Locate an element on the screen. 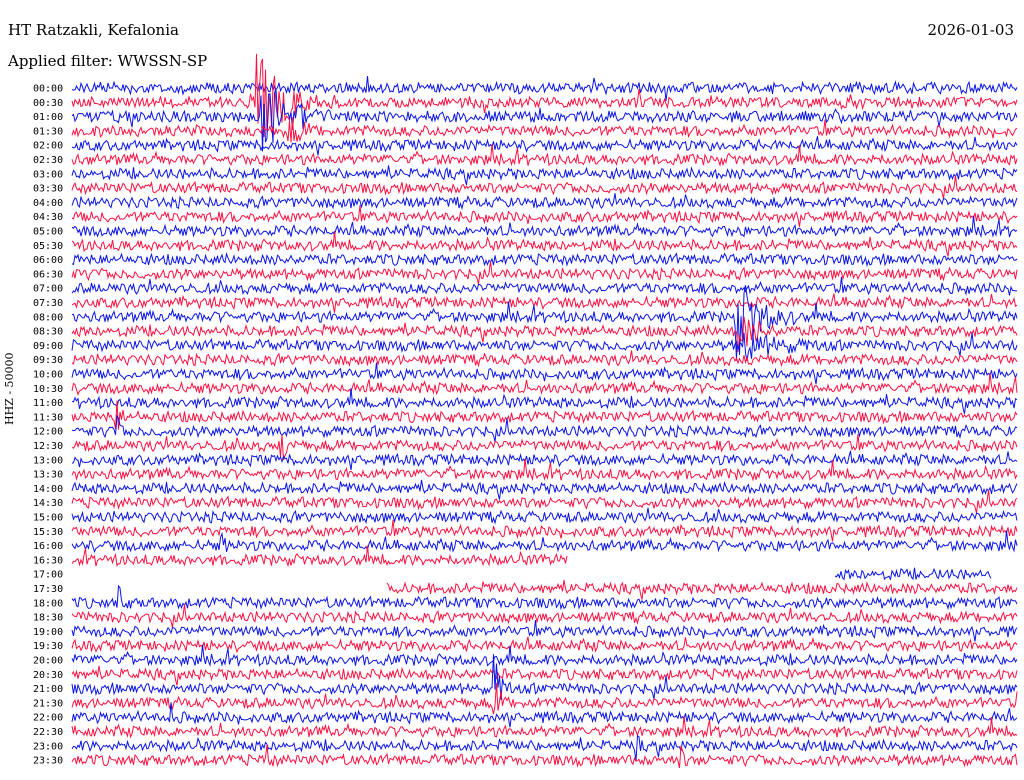 Image resolution: width=1024 pixels, height=780 pixels. time-label: 21:00 is located at coordinates (48, 689).